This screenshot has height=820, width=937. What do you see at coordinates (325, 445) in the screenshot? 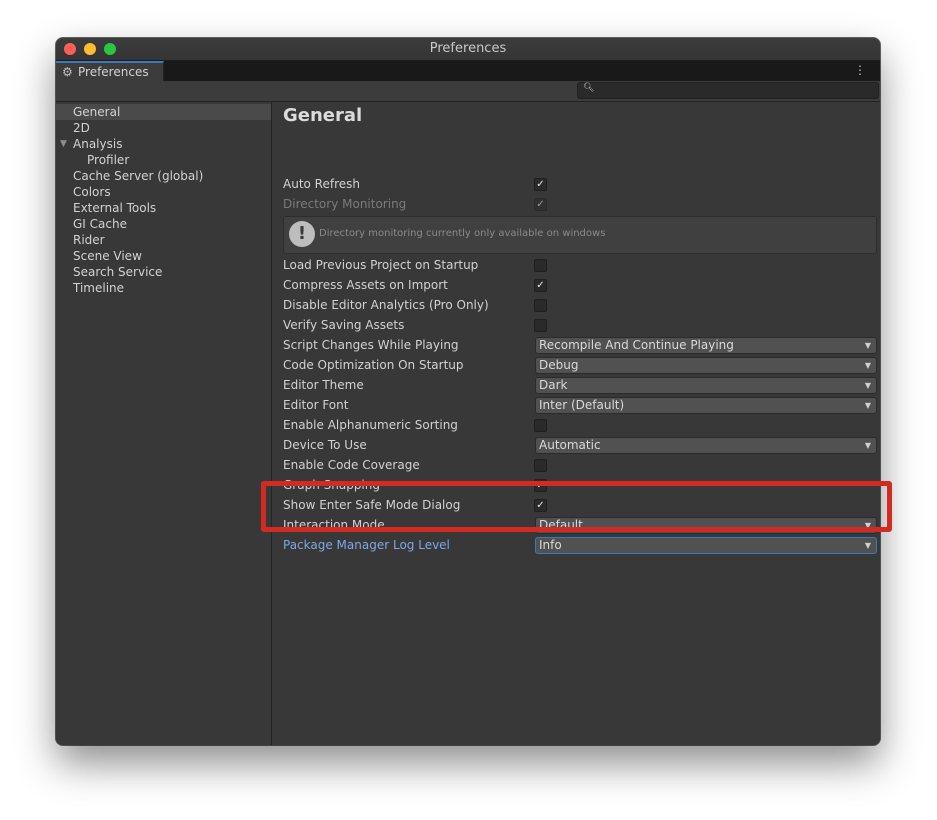
I see `device-to-use-label: Device To Use` at bounding box center [325, 445].